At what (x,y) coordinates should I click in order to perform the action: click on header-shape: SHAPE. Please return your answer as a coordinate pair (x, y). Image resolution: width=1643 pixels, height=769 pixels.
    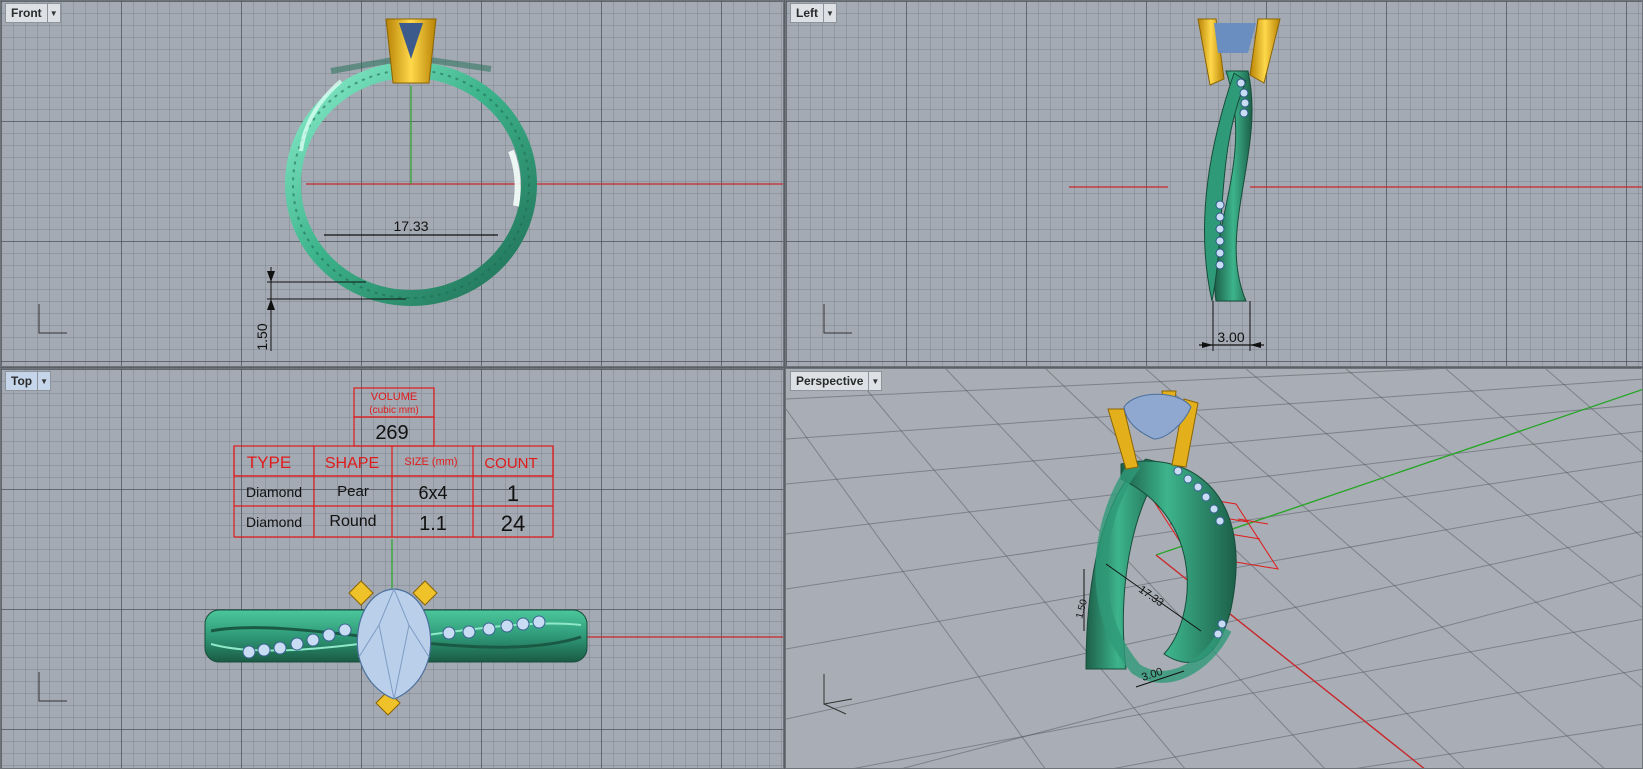
    Looking at the image, I should click on (352, 463).